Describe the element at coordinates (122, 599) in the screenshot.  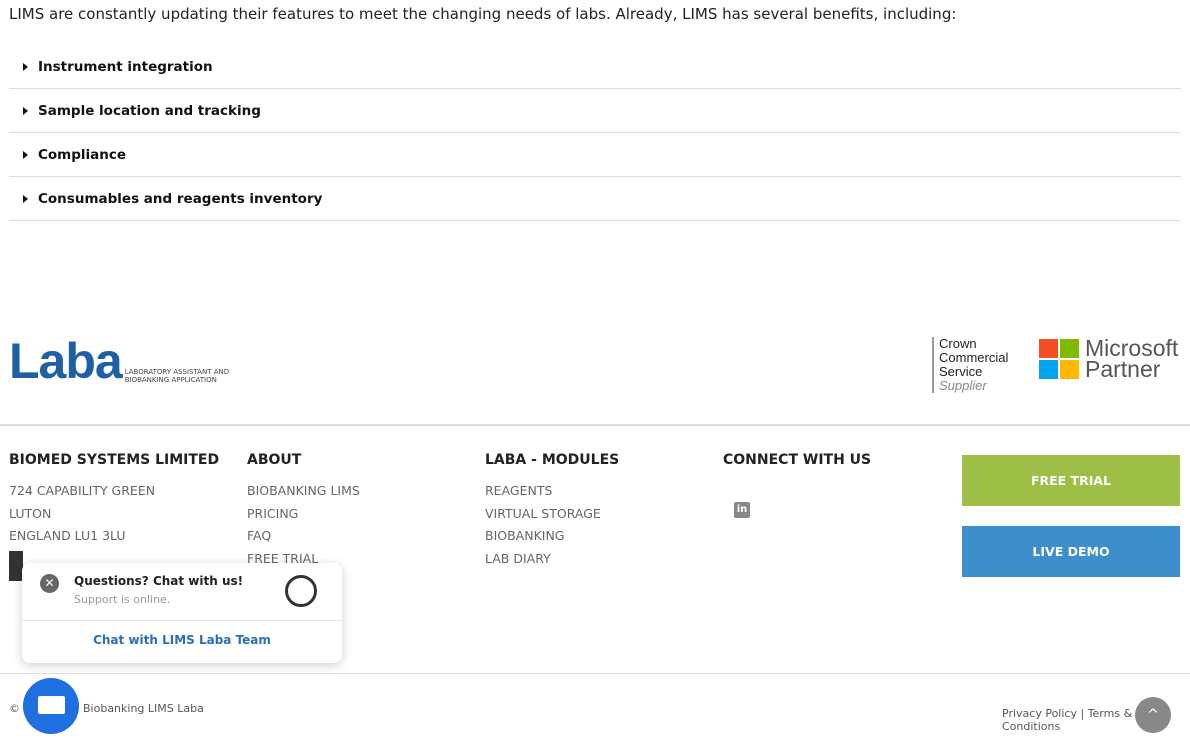
I see `chat-status: Support is online.` at that location.